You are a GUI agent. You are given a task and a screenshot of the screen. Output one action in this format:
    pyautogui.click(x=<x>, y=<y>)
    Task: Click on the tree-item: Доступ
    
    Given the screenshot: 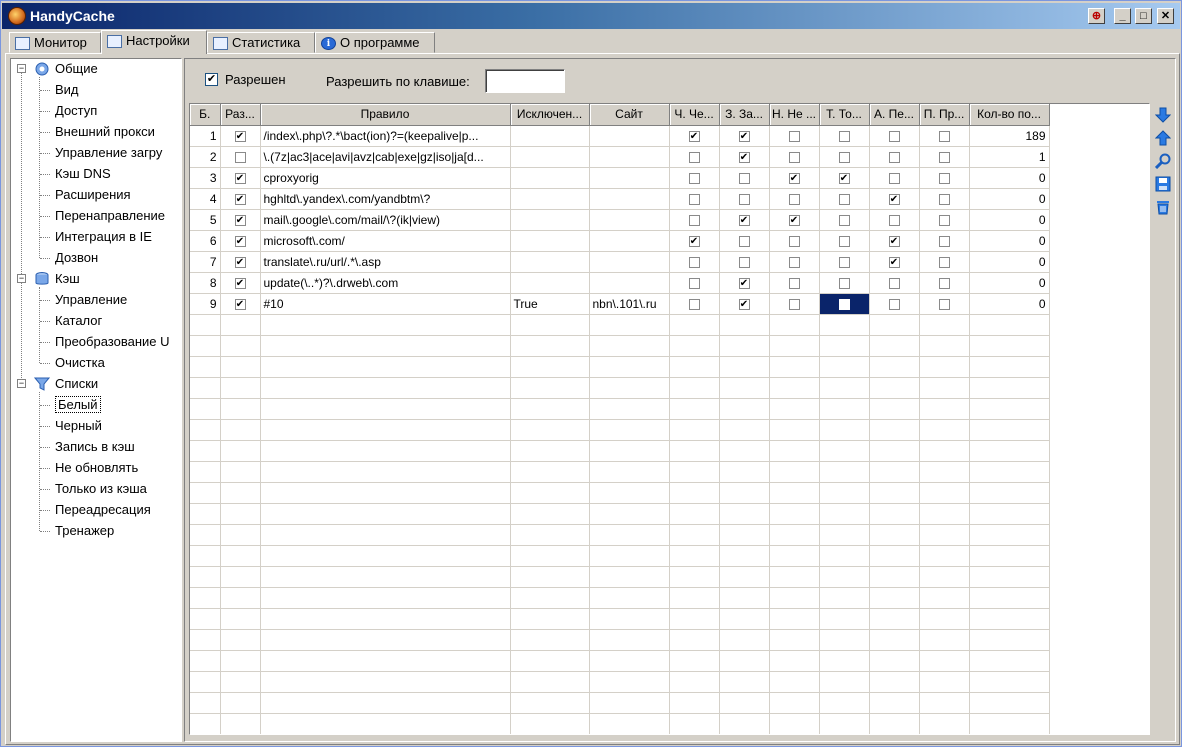 What is the action you would take?
    pyautogui.click(x=76, y=111)
    